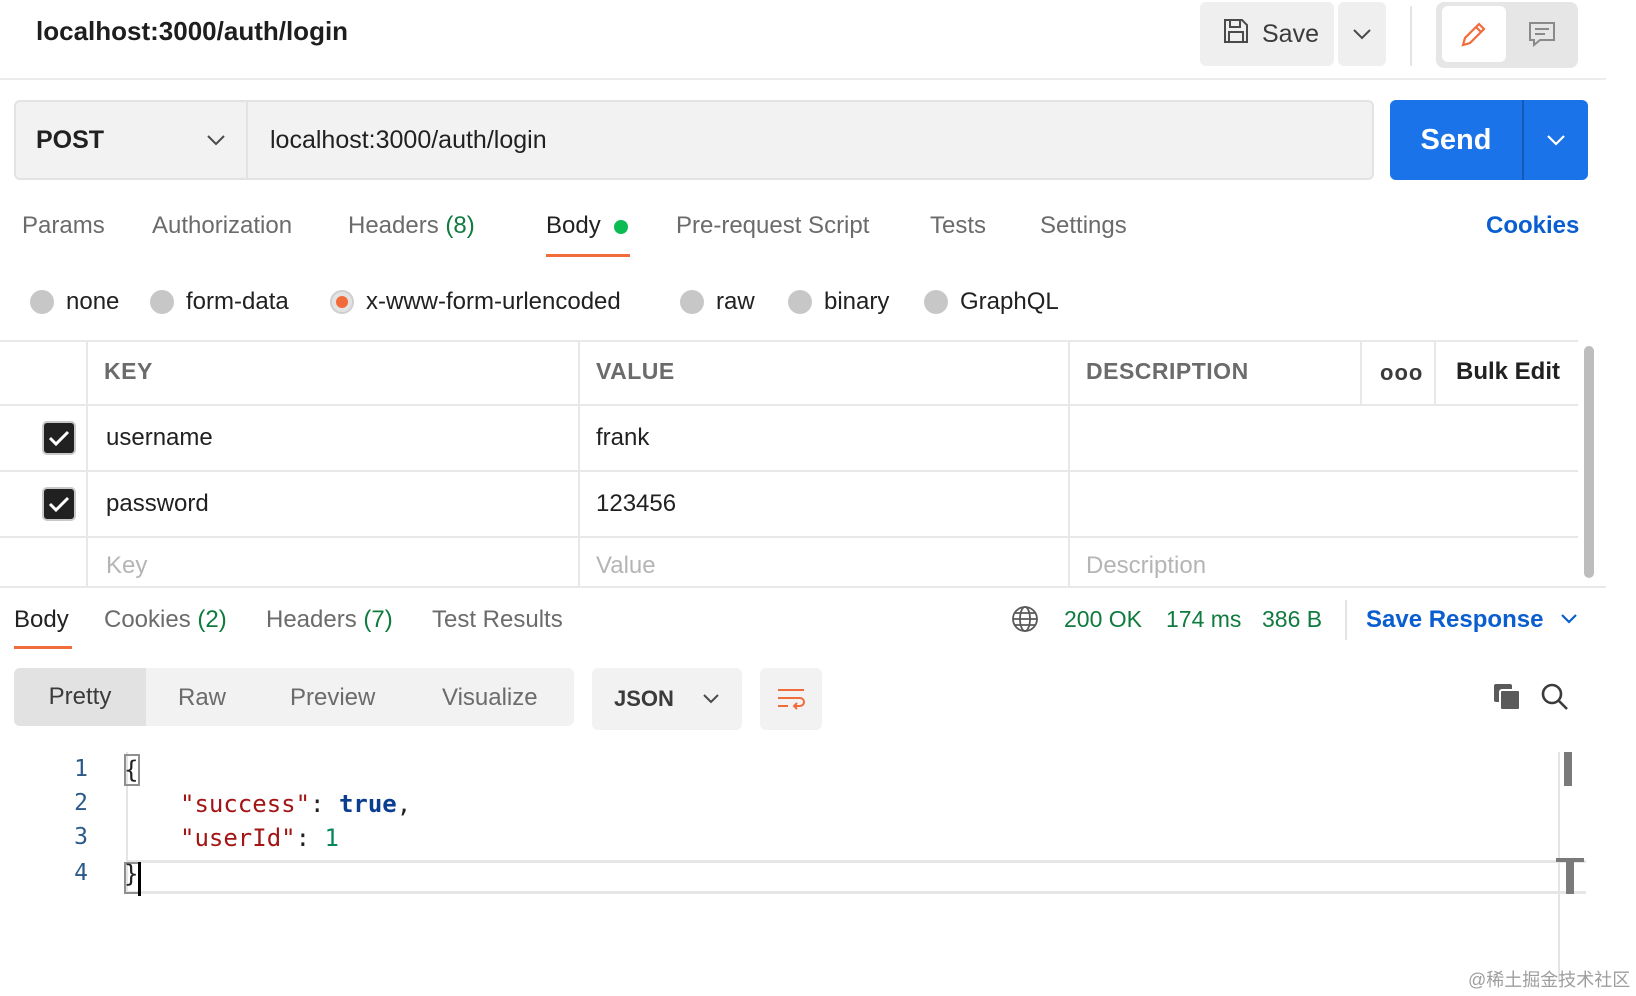 This screenshot has width=1636, height=996. Describe the element at coordinates (1292, 619) in the screenshot. I see `response-size: 386 B` at that location.